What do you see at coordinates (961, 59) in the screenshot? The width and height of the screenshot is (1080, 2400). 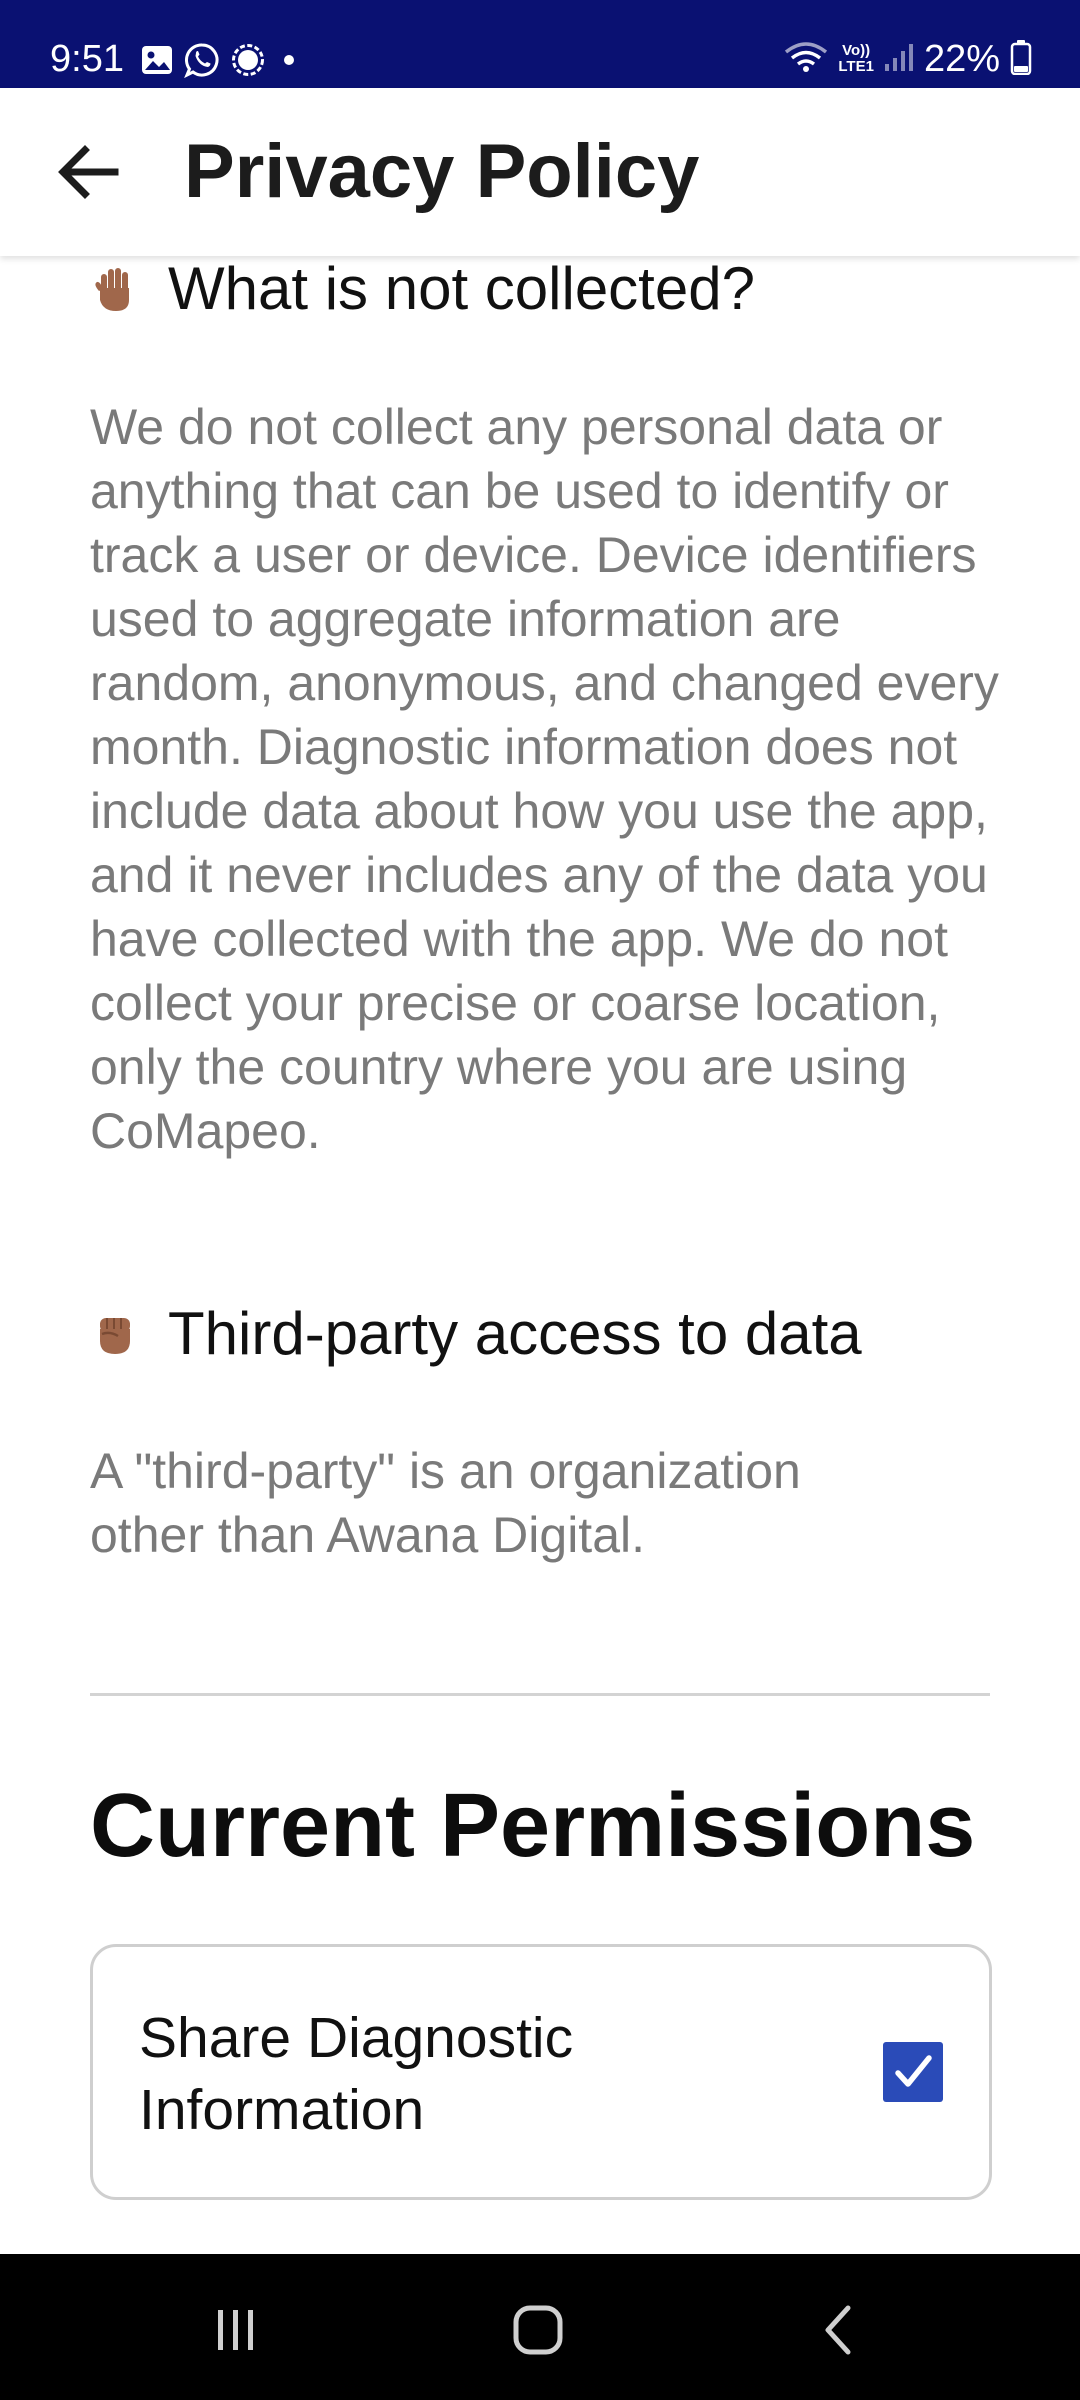 I see `battery-percent: 22%` at bounding box center [961, 59].